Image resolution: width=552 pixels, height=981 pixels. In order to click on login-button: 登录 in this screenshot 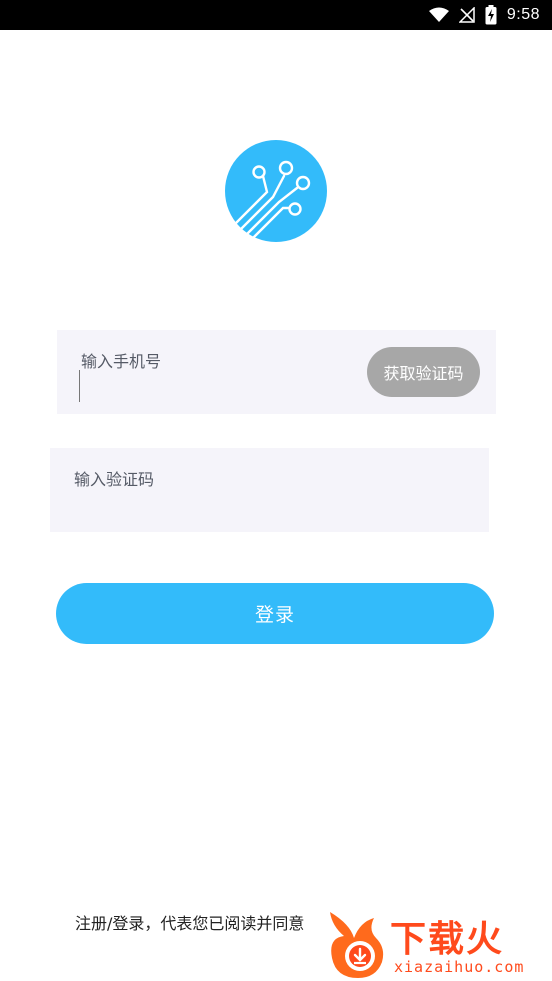, I will do `click(275, 613)`.